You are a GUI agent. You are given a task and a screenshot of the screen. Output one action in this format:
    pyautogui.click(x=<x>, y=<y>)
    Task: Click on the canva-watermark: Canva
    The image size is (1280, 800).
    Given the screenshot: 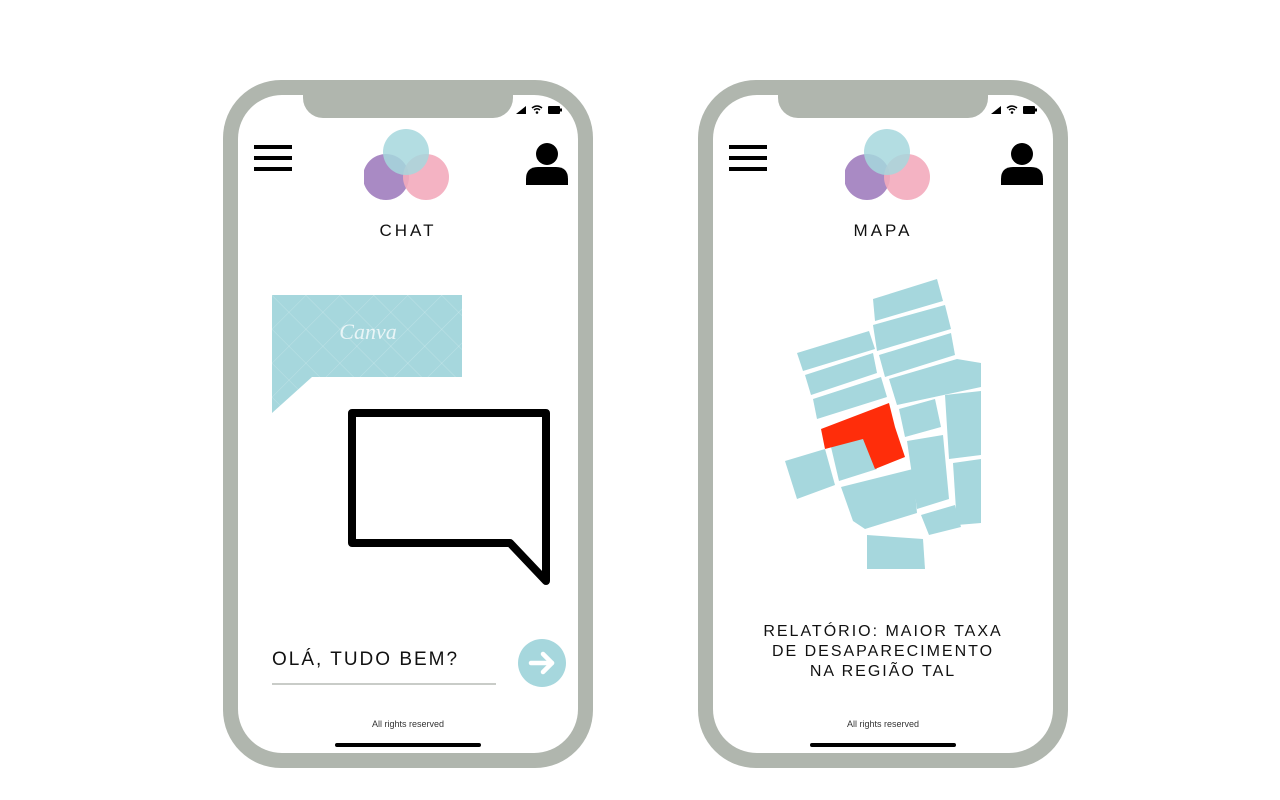 What is the action you would take?
    pyautogui.click(x=367, y=331)
    